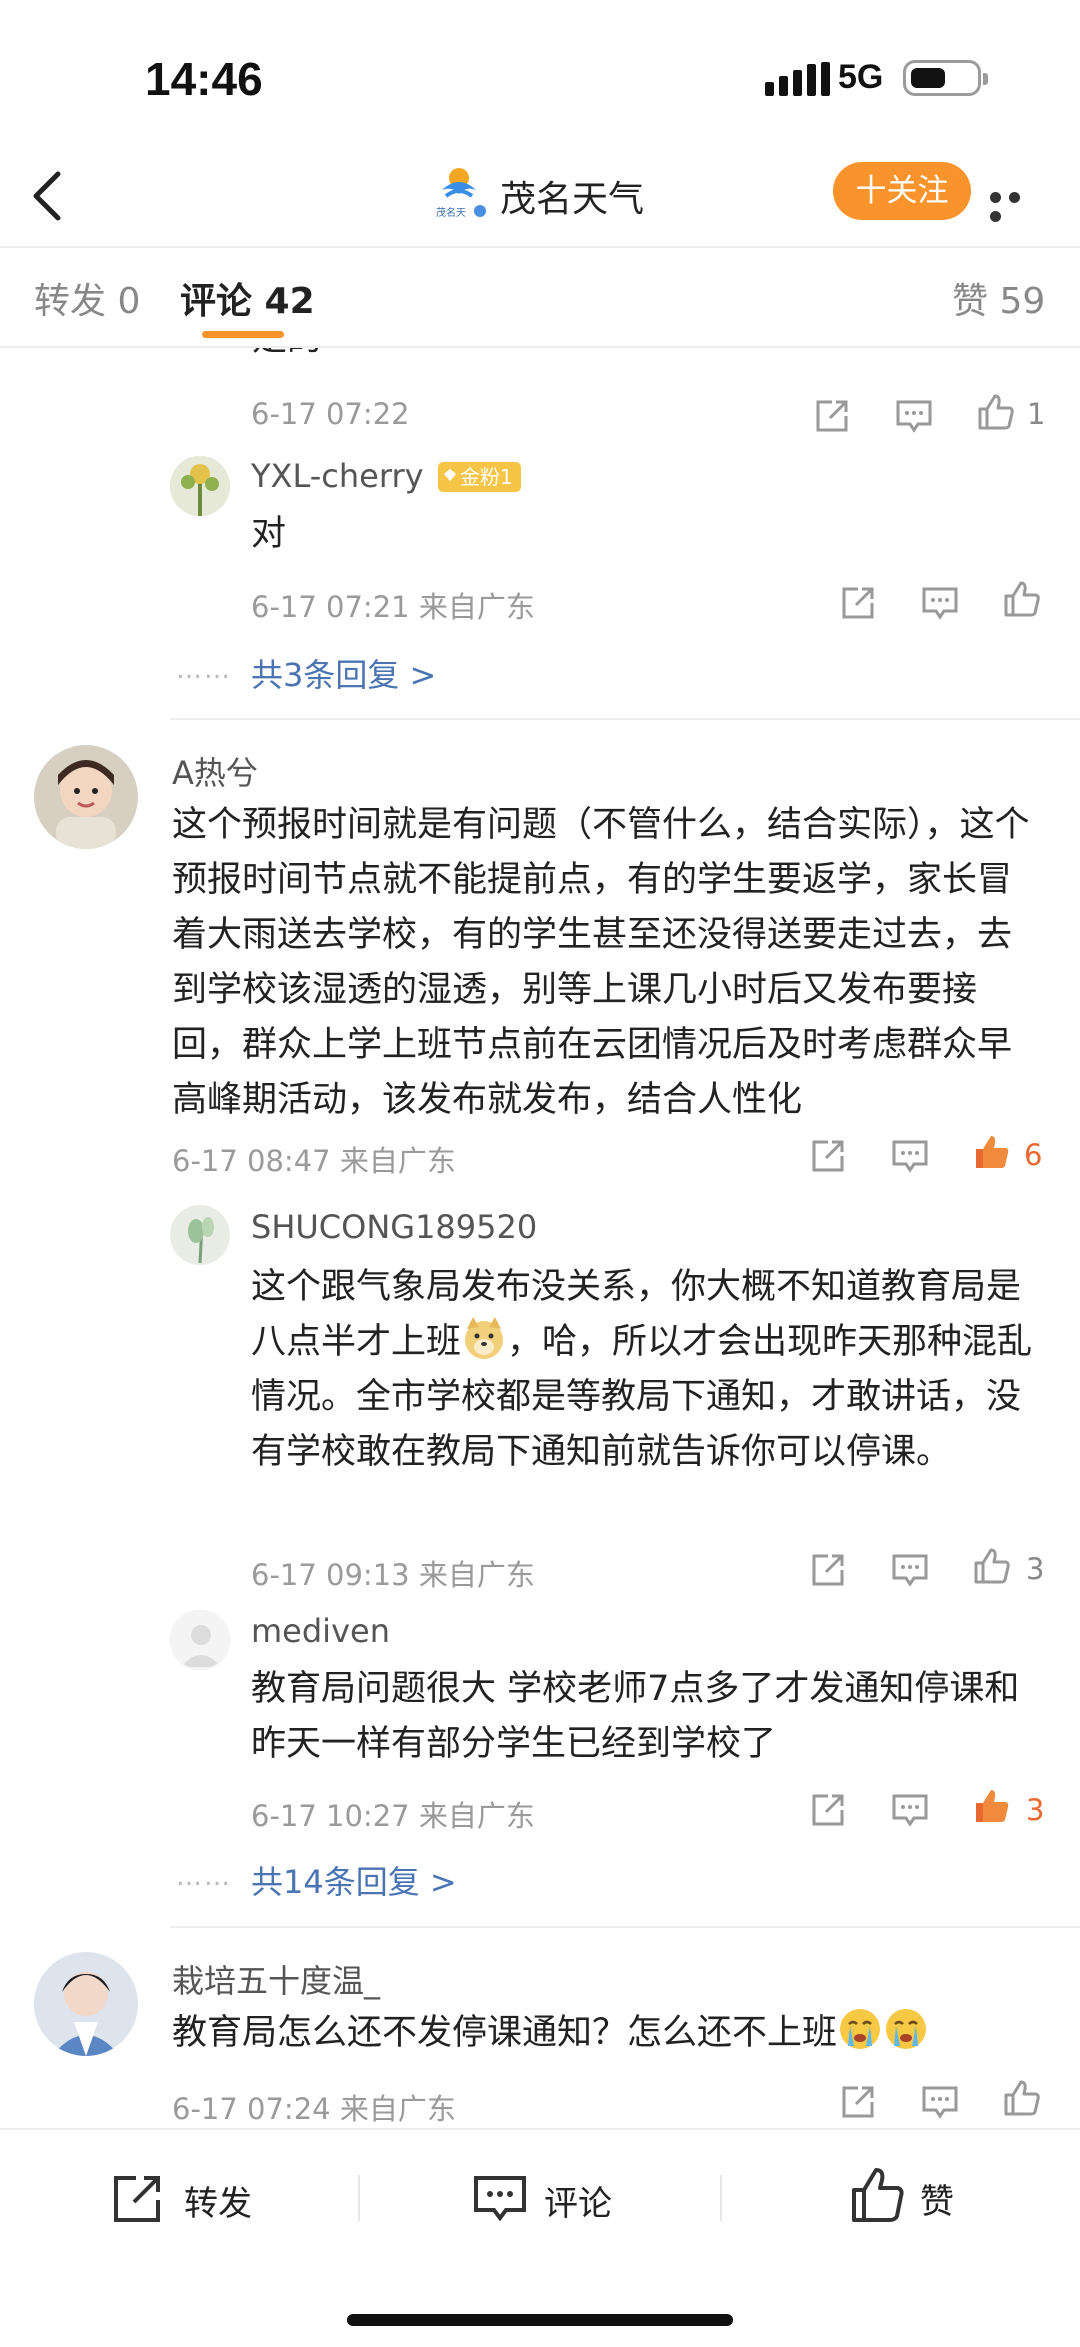 The width and height of the screenshot is (1080, 2347). What do you see at coordinates (330, 414) in the screenshot?
I see `comment-meta: 6-17 07:22` at bounding box center [330, 414].